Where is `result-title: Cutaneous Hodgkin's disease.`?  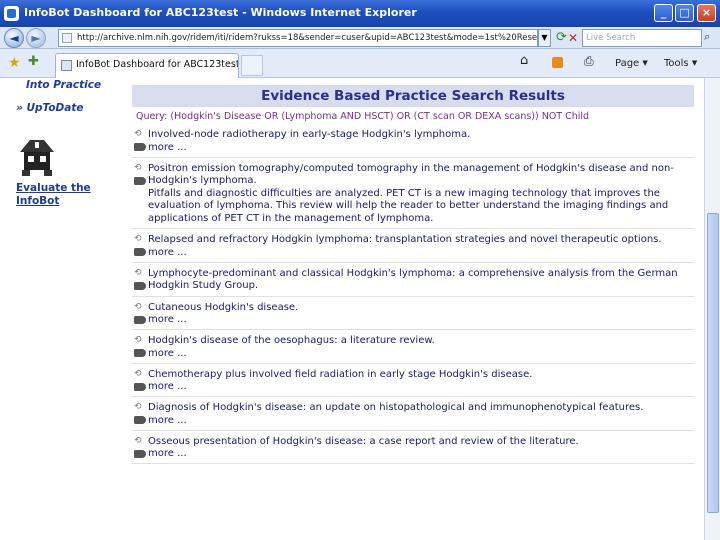 result-title: Cutaneous Hodgkin's disease. is located at coordinates (417, 308).